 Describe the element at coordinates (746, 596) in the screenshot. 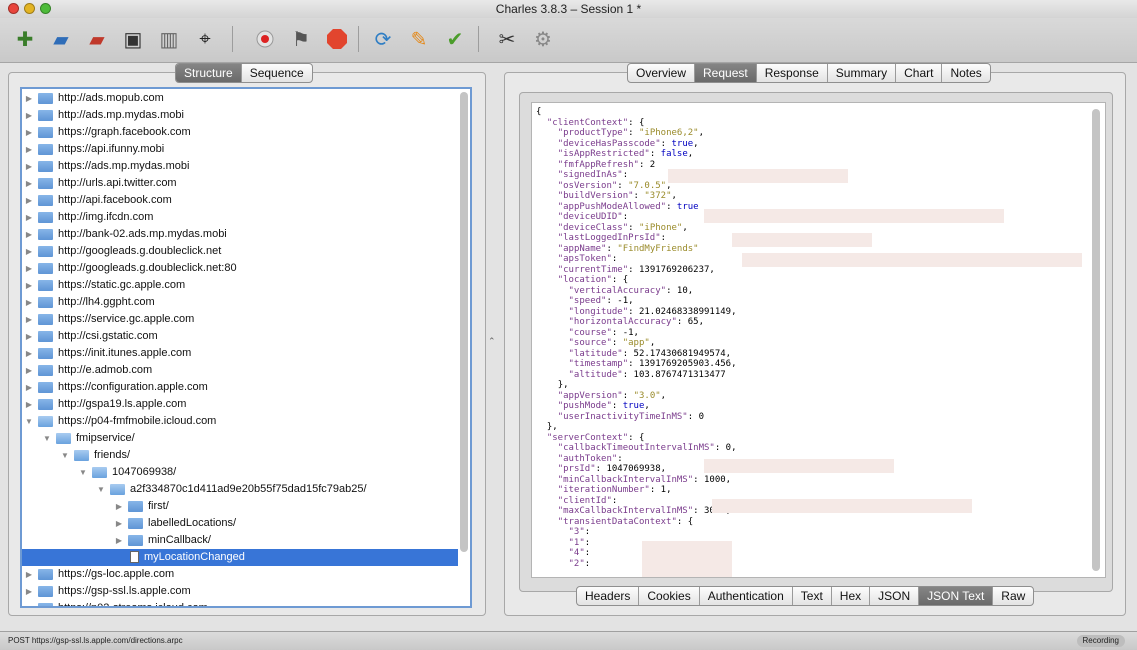

I see `tab-authentication: Authentication` at that location.